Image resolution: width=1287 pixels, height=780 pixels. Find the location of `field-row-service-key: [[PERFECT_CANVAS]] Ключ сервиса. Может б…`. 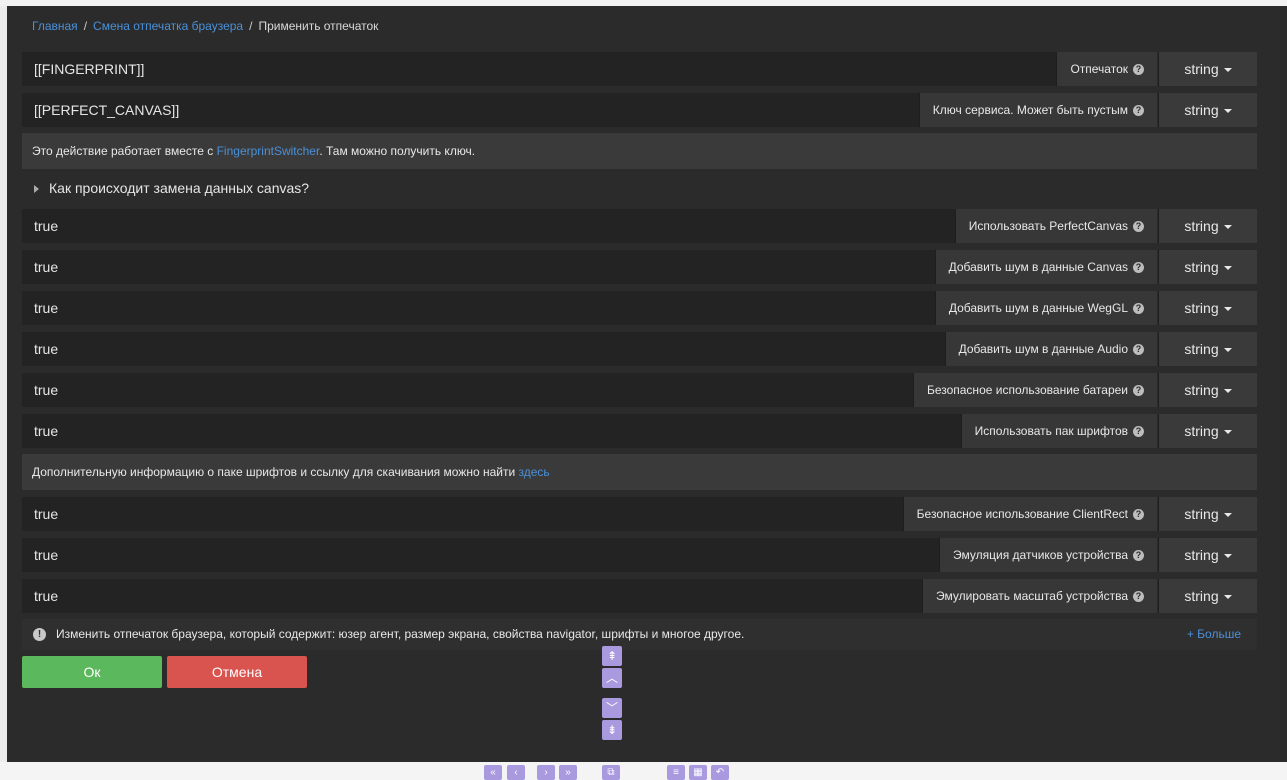

field-row-service-key: [[PERFECT_CANVAS]] Ключ сервиса. Может б… is located at coordinates (639, 110).